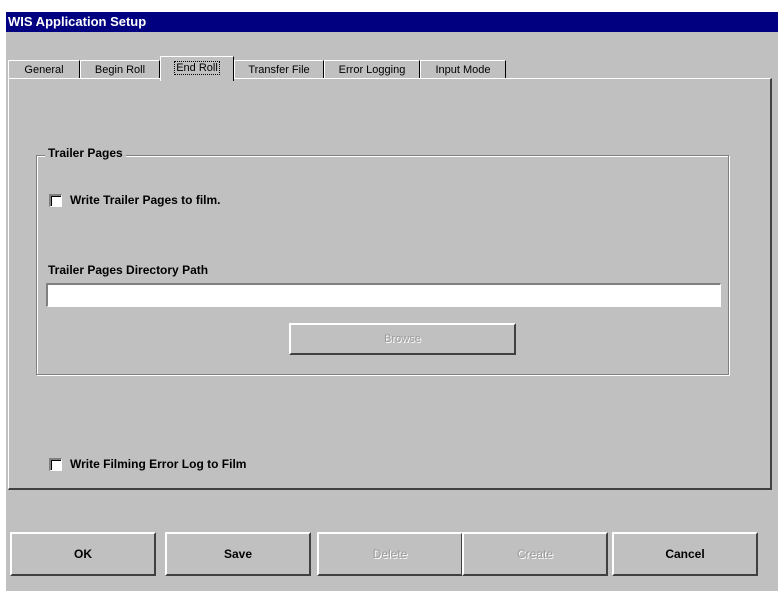 Image resolution: width=778 pixels, height=591 pixels. Describe the element at coordinates (128, 270) in the screenshot. I see `trailer-path-label: Trailer Pages Directory Path` at that location.